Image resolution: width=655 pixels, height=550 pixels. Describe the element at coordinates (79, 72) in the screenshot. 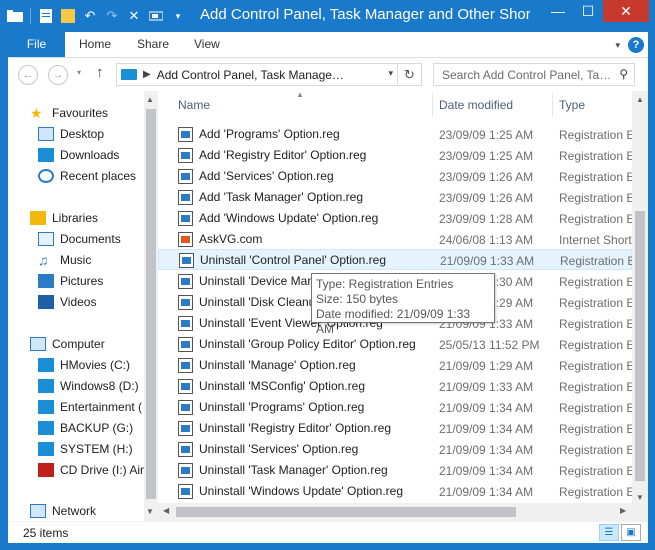

I see `recent-locations-icon: ▾` at that location.